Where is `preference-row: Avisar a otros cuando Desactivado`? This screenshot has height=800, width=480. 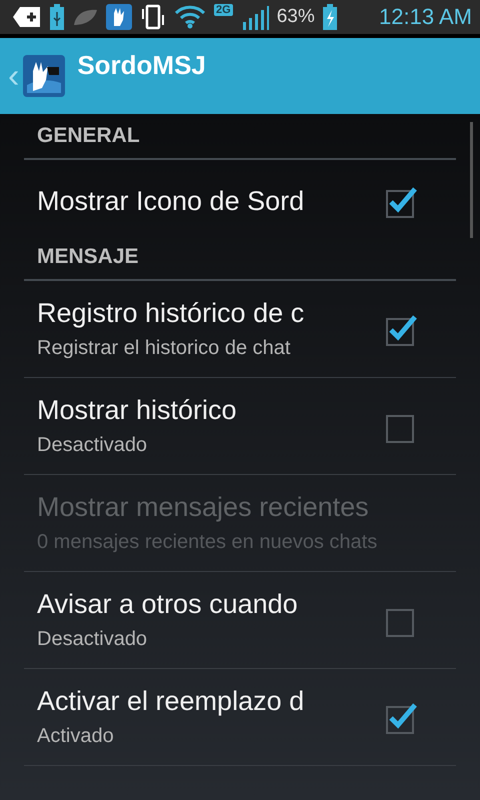 preference-row: Avisar a otros cuando Desactivado is located at coordinates (240, 620).